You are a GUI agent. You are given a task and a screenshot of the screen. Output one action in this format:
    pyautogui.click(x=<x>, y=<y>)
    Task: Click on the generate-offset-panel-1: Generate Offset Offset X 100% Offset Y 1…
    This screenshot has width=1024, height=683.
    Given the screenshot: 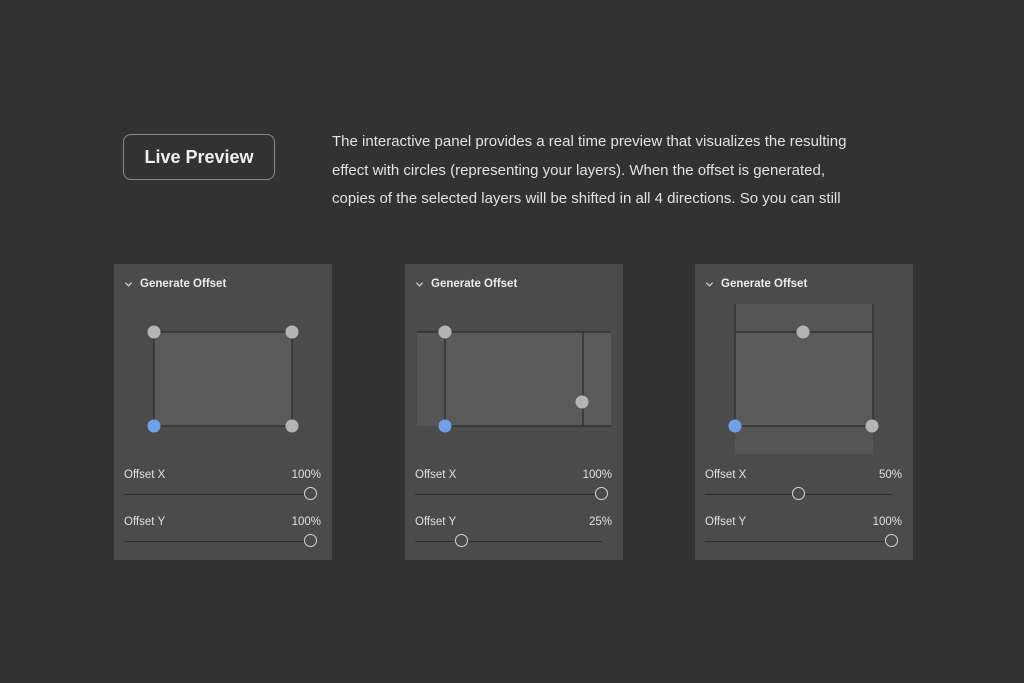 What is the action you would take?
    pyautogui.click(x=223, y=412)
    